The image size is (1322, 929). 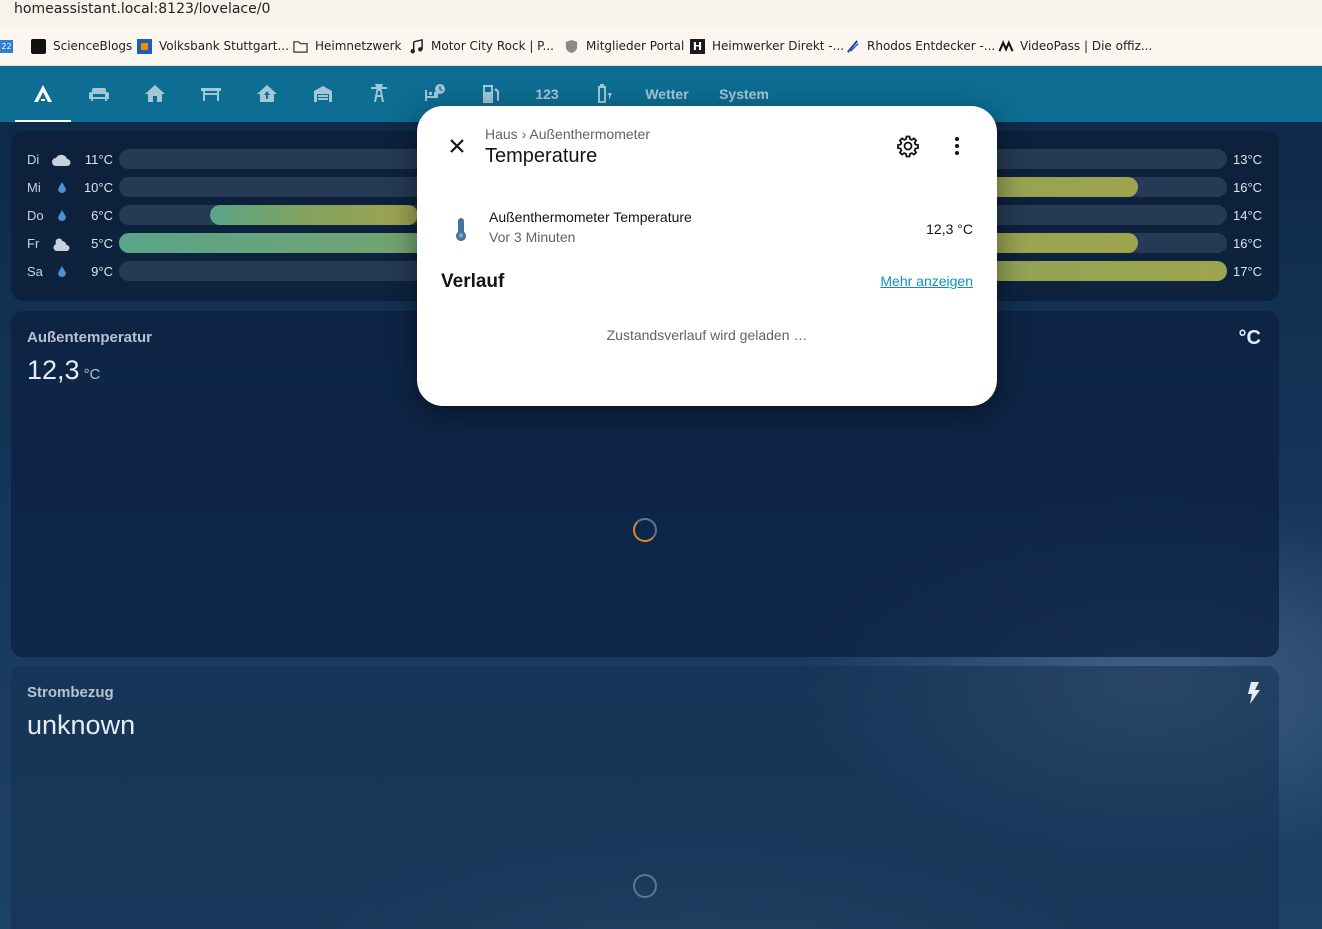 I want to click on tab-garage, so click(x=323, y=94).